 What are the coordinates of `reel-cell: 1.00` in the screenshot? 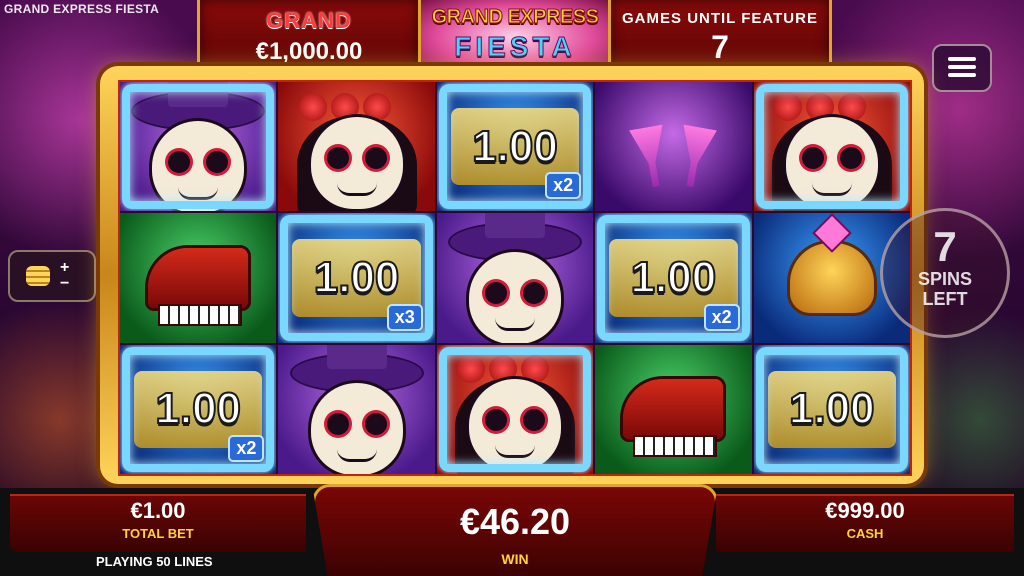 It's located at (831, 409).